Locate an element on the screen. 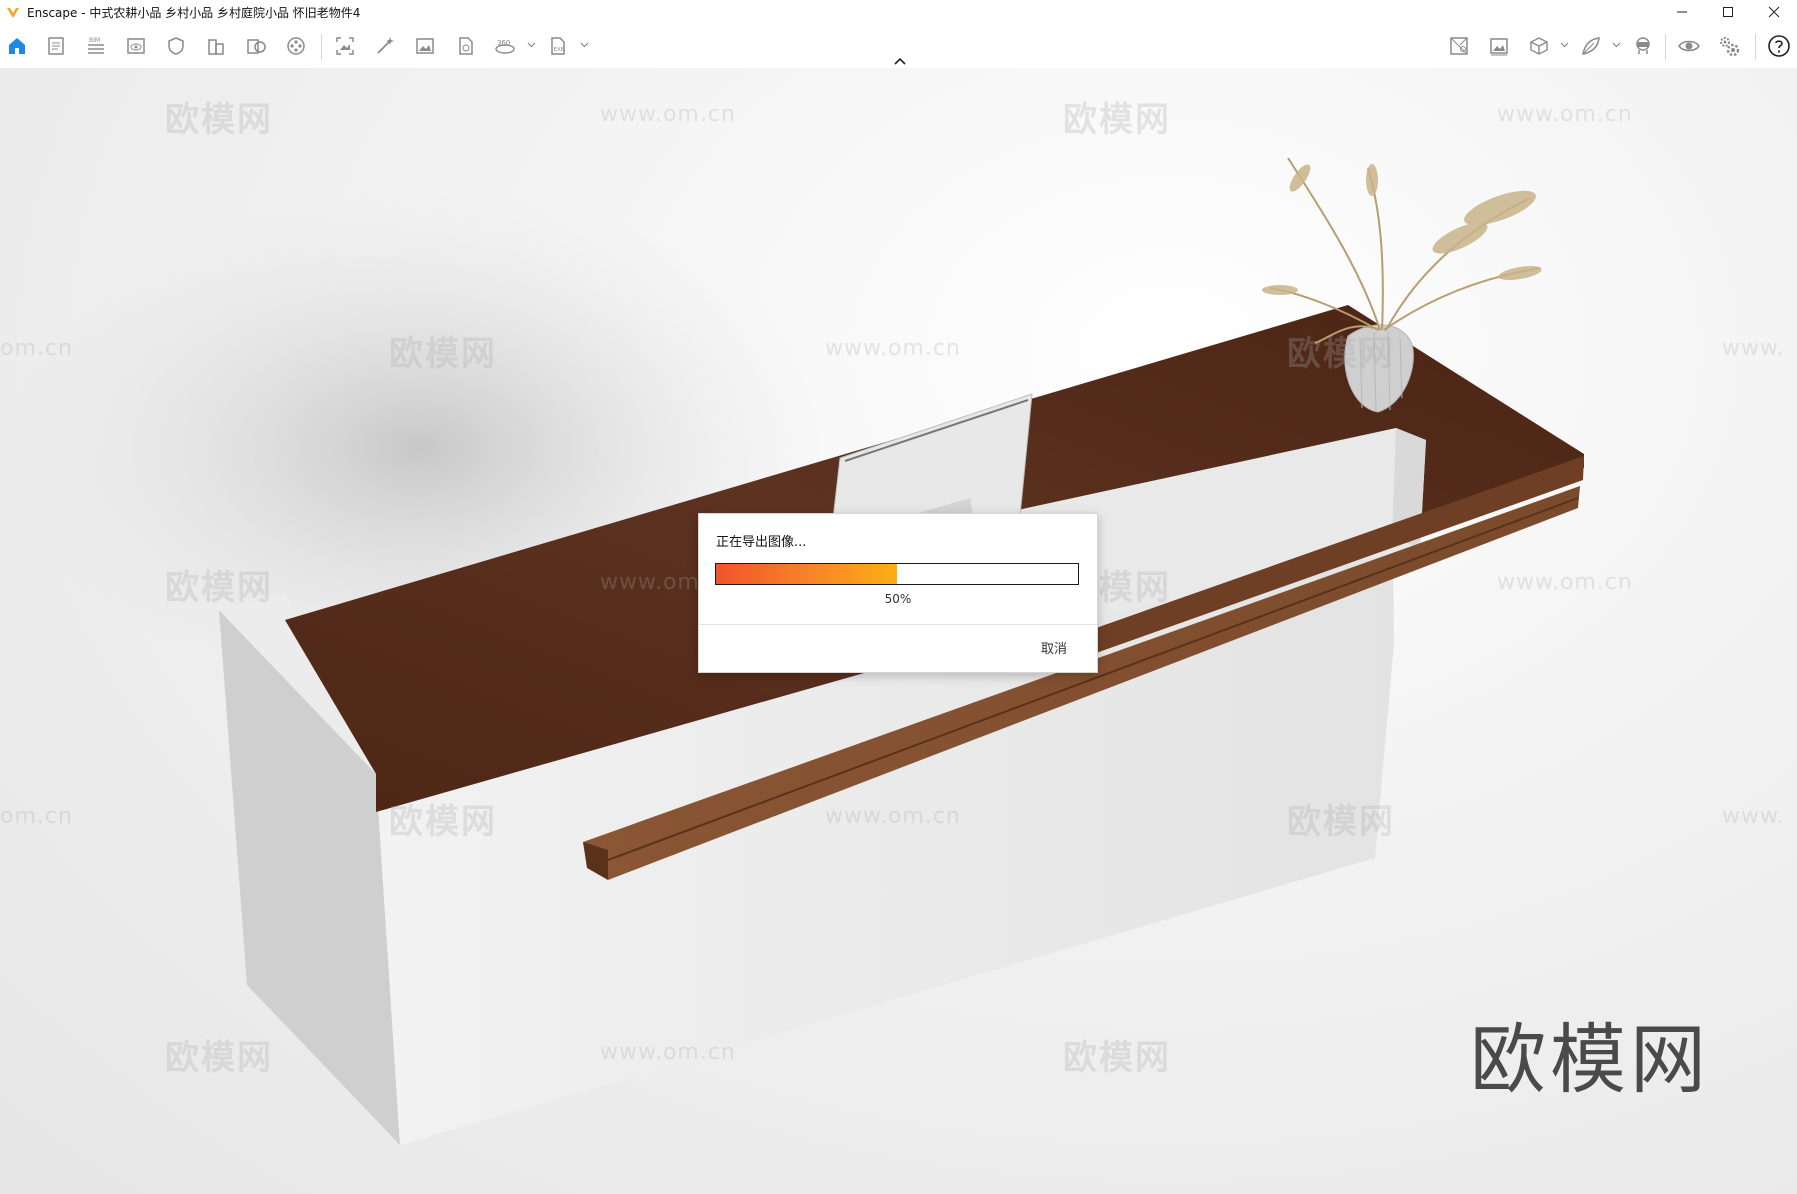 The image size is (1797, 1194). gallery-button is located at coordinates (1499, 46).